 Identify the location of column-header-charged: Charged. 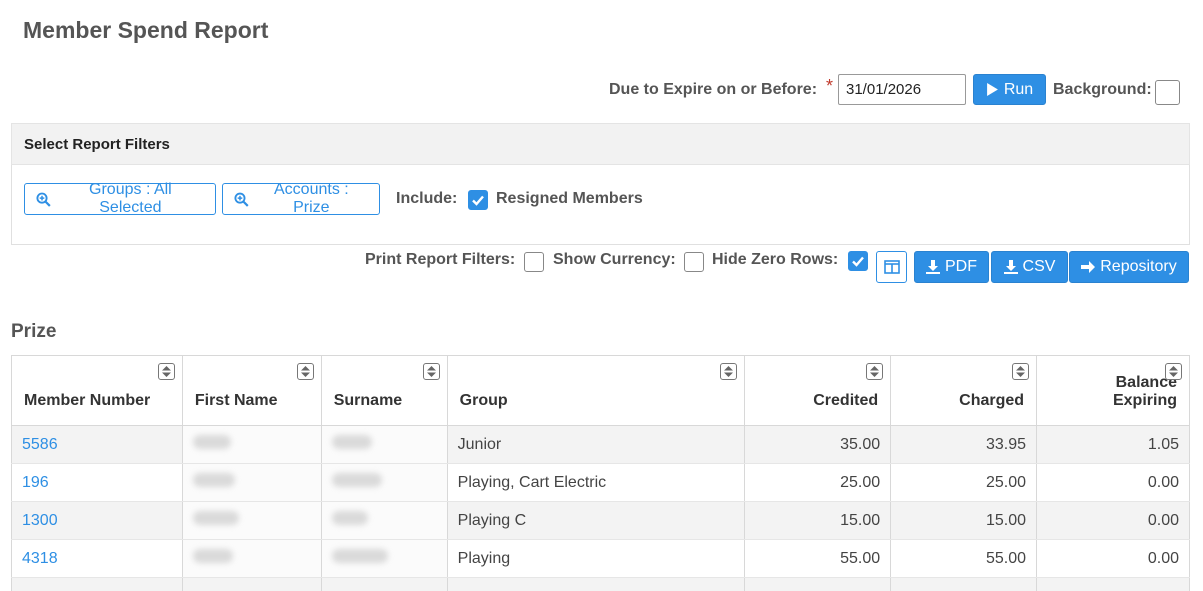
(964, 390).